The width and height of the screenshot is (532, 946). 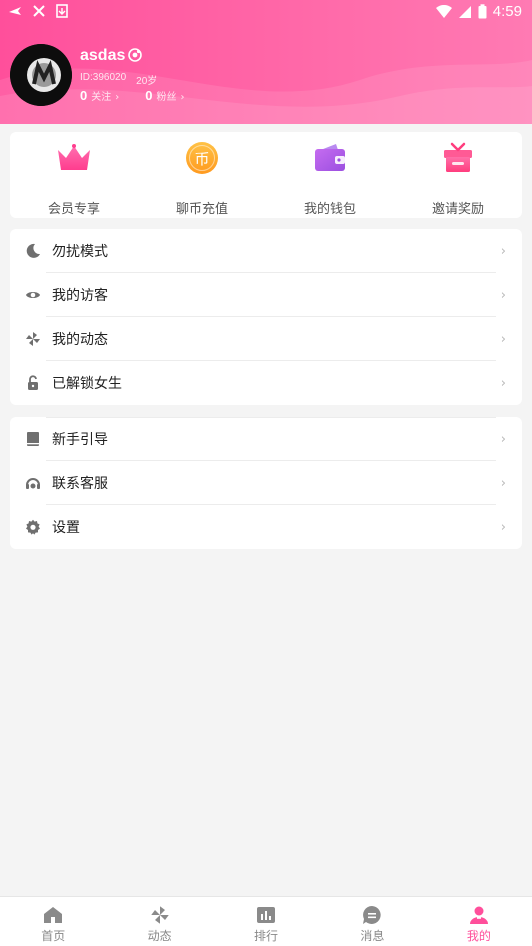 I want to click on menu-item-settings: 设置 ›, so click(x=266, y=527).